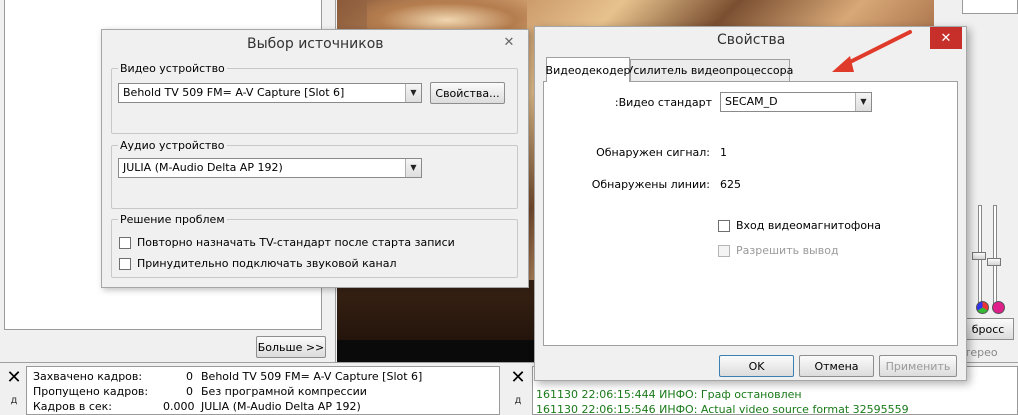 This screenshot has width=1018, height=415. What do you see at coordinates (998, 307) in the screenshot?
I see `magenta-dot-icon` at bounding box center [998, 307].